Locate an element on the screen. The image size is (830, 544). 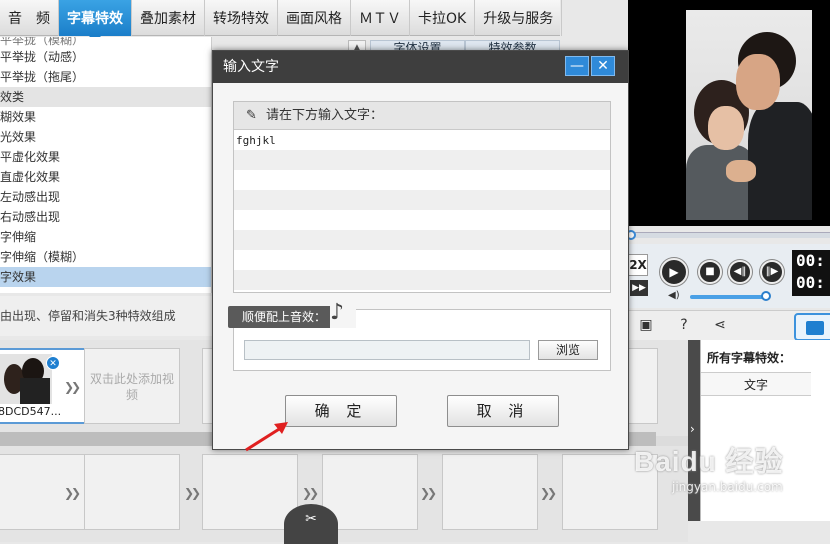
effect-item: 平举拢（动感） is located at coordinates (105, 57).